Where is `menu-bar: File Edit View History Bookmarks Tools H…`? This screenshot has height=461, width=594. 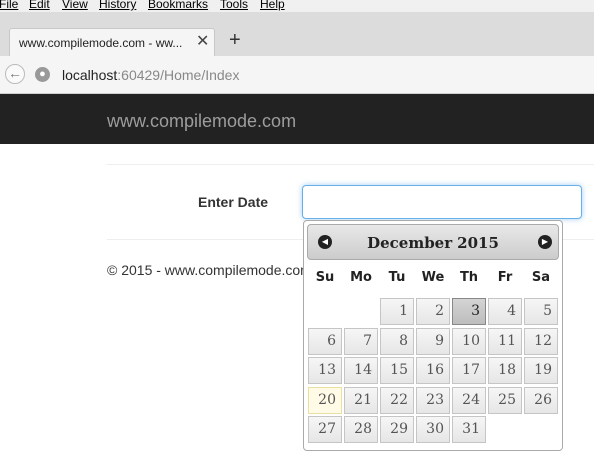
menu-bar: File Edit View History Bookmarks Tools H… is located at coordinates (297, 6).